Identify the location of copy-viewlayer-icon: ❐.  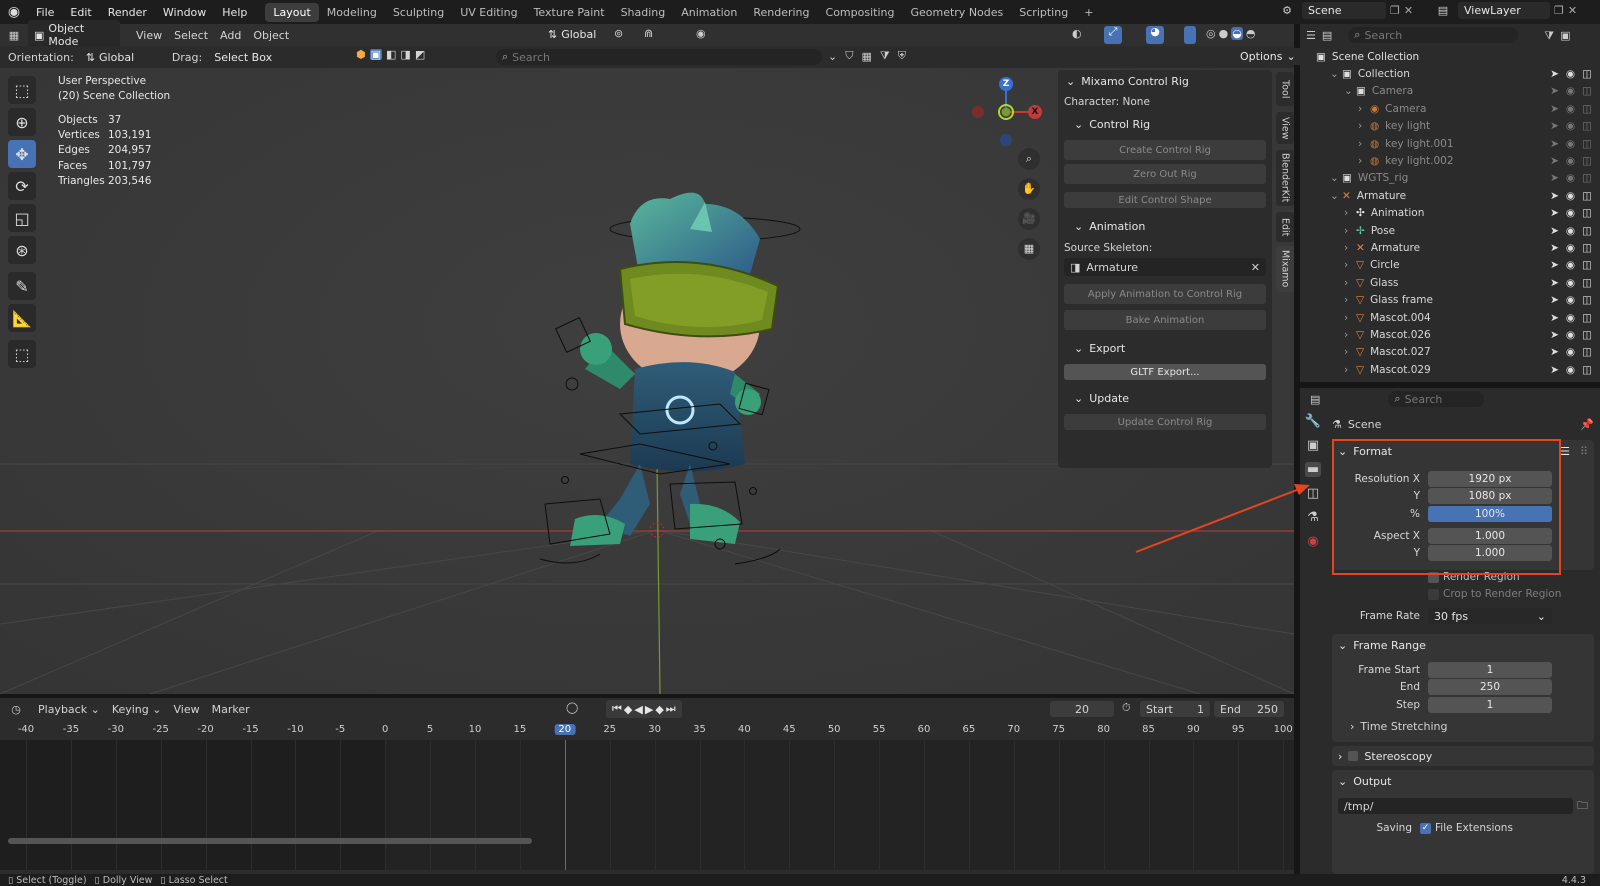
(1559, 10).